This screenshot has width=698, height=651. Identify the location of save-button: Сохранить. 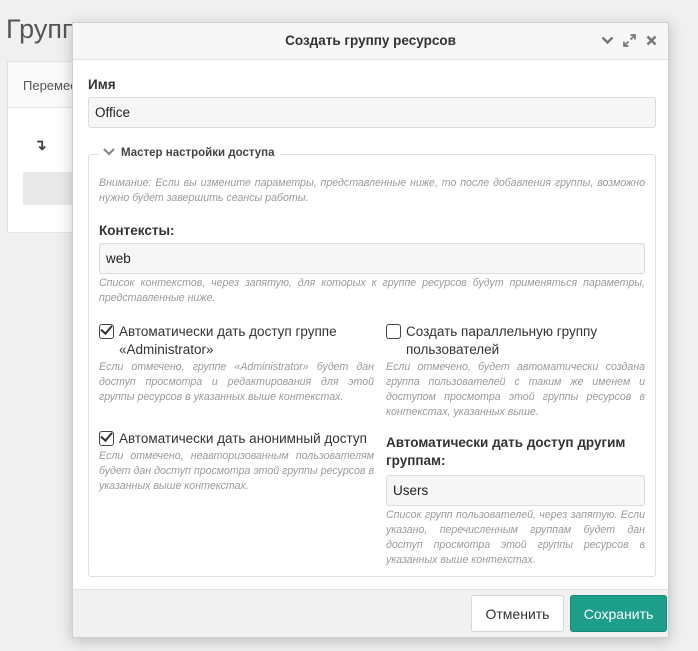
(618, 613).